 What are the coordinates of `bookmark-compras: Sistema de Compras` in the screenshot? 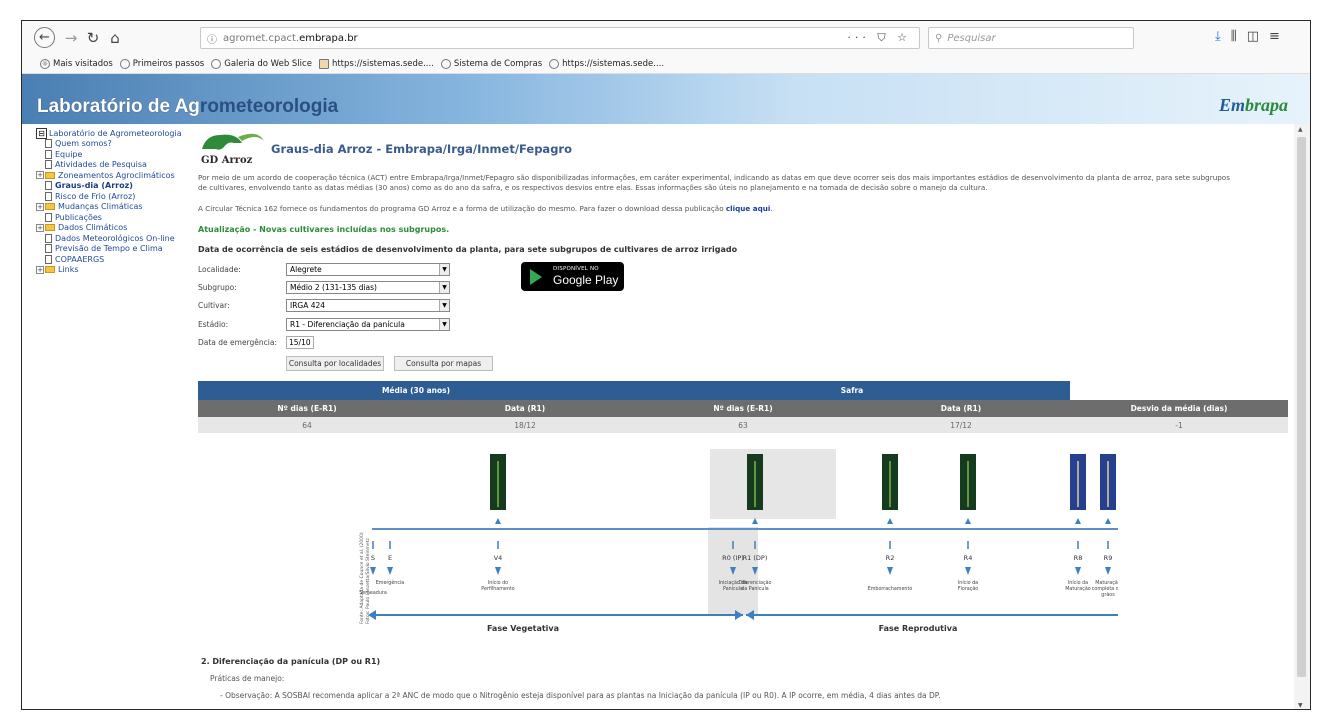 It's located at (491, 63).